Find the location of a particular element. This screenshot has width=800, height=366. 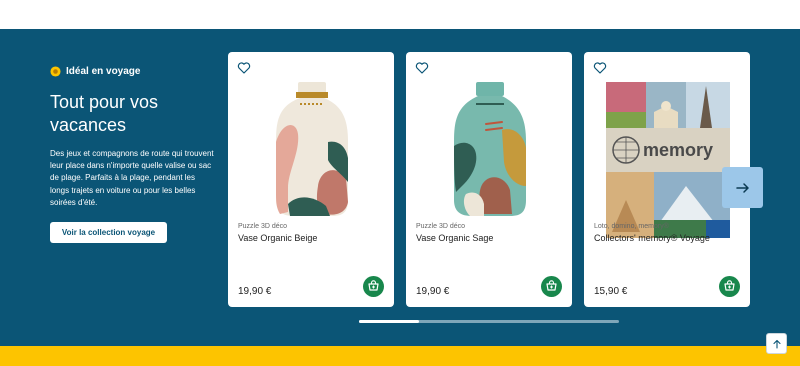

carousel-next-button is located at coordinates (742, 187).